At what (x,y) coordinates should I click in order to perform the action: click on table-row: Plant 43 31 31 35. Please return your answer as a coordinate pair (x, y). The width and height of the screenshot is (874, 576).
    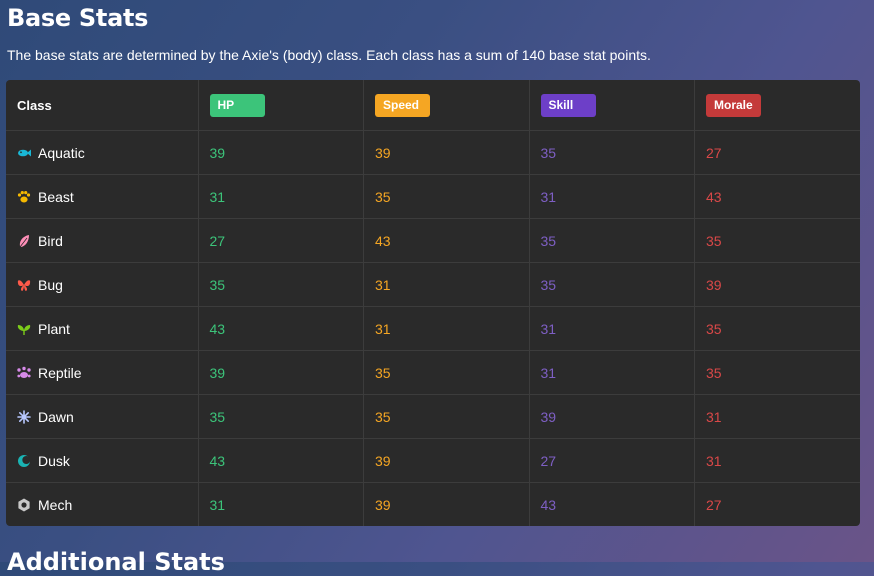
    Looking at the image, I should click on (433, 328).